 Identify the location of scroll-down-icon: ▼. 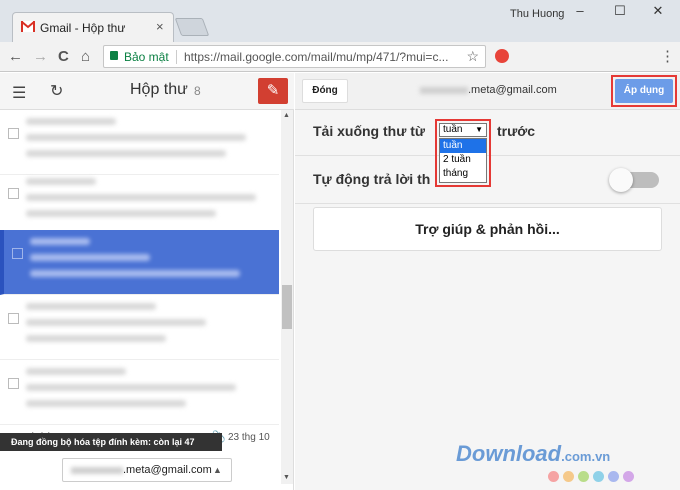
(286, 477).